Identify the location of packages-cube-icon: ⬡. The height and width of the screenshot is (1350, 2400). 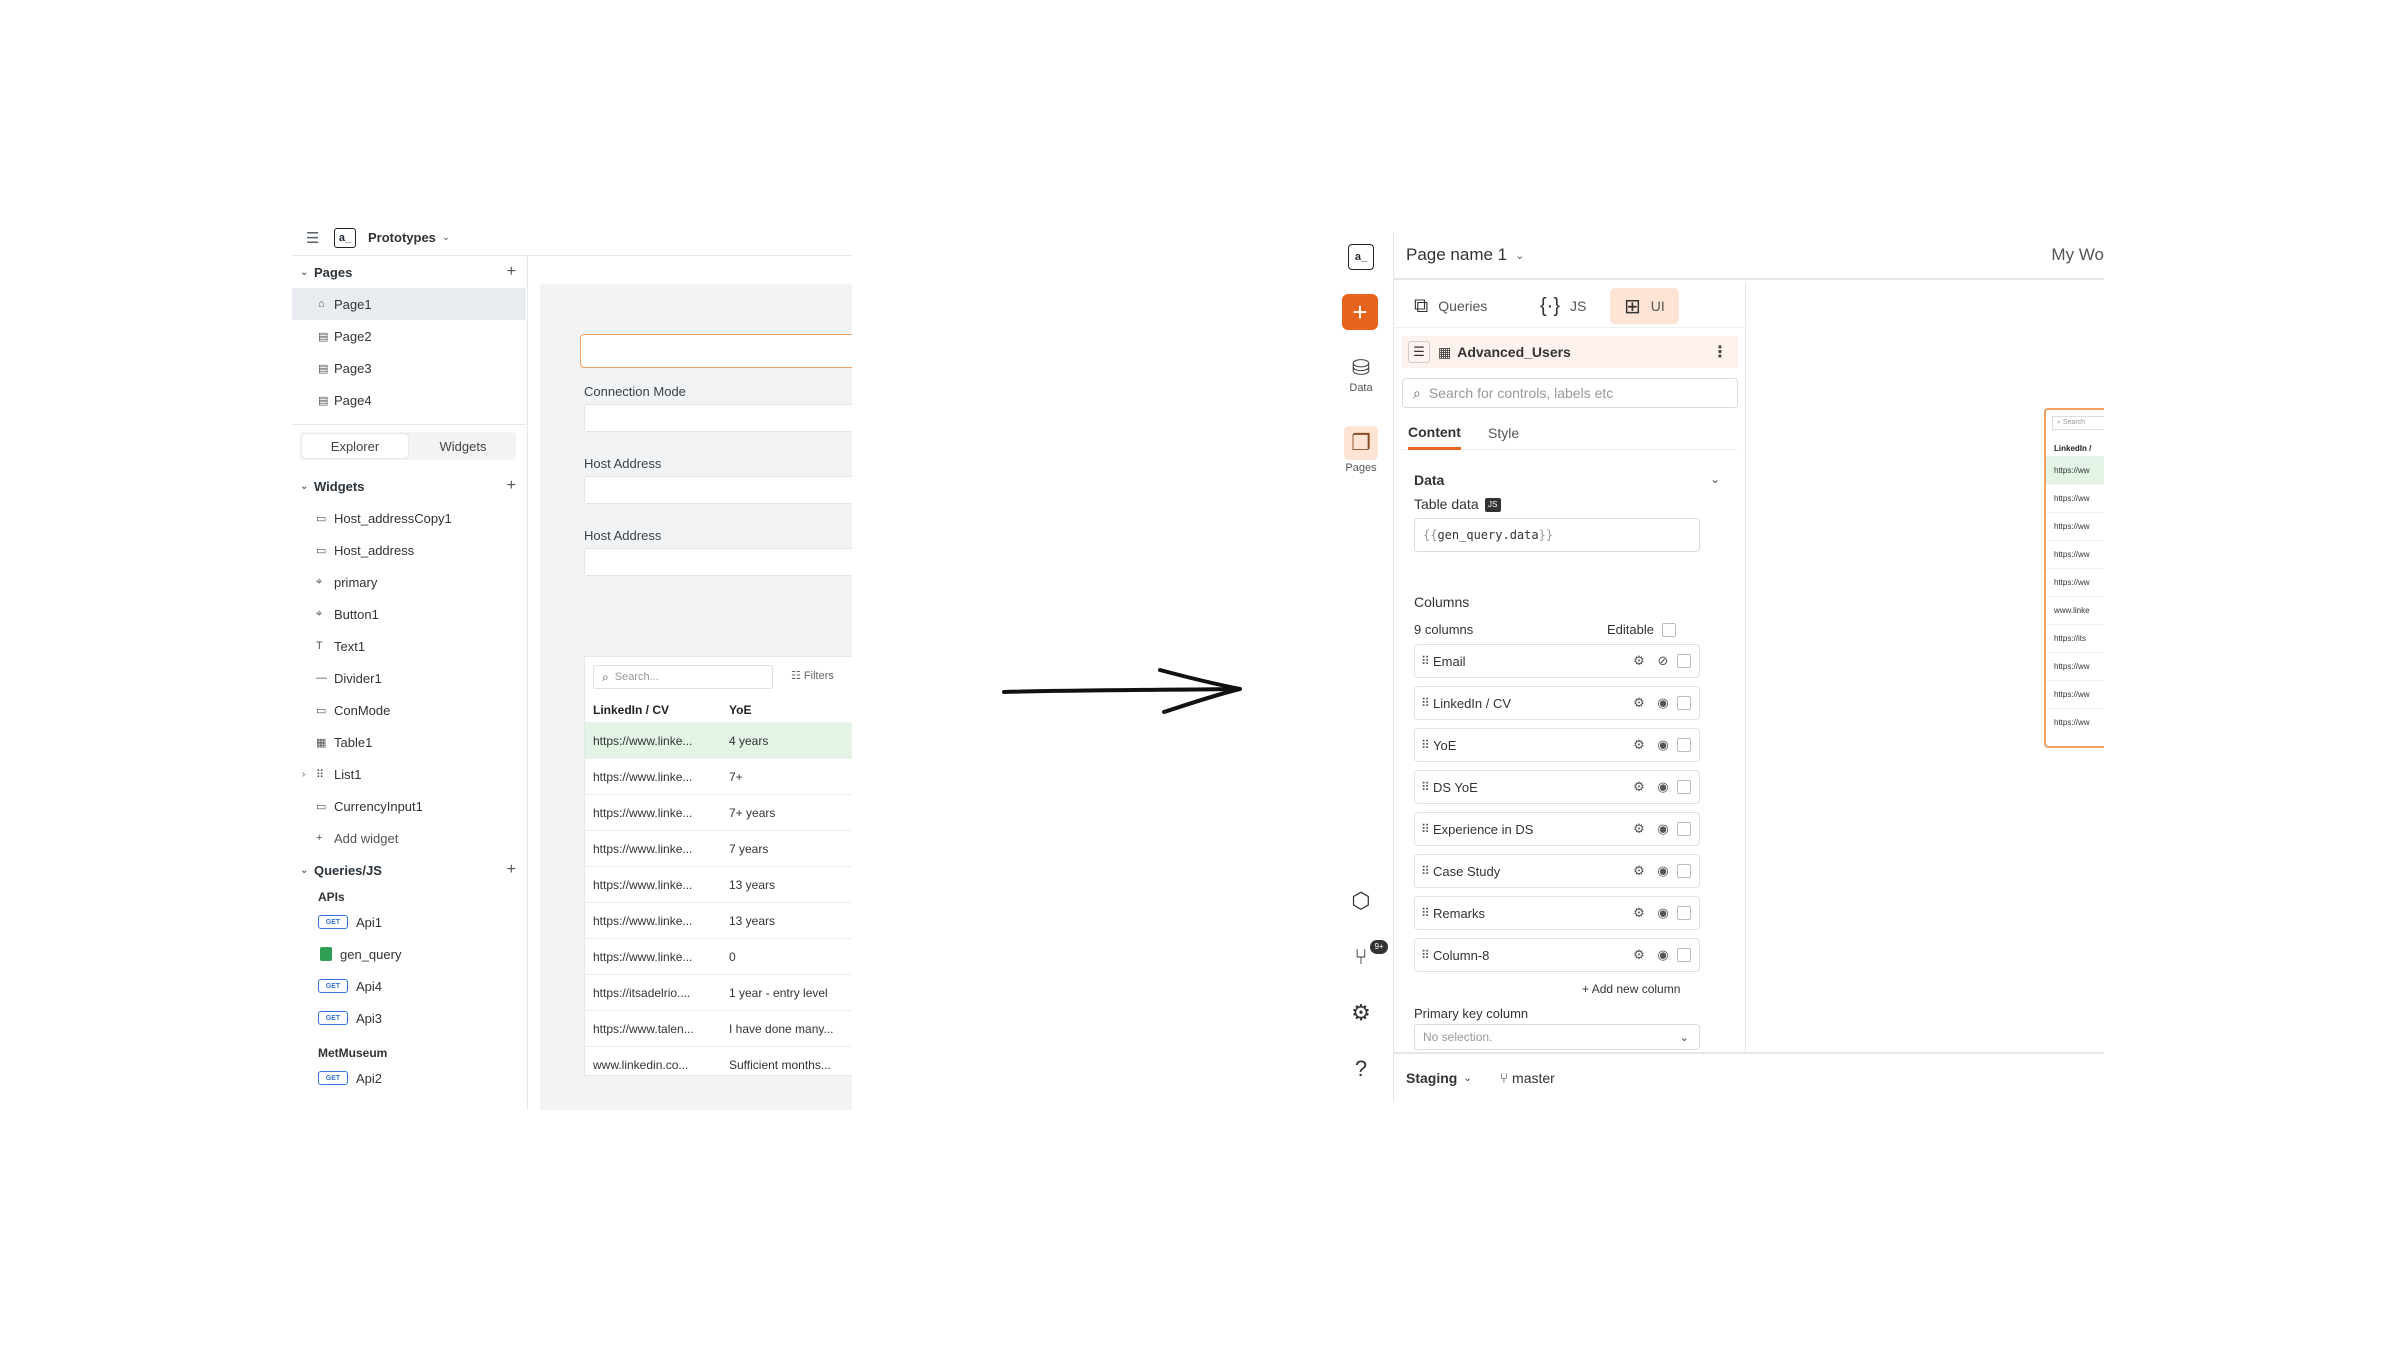
(1361, 901).